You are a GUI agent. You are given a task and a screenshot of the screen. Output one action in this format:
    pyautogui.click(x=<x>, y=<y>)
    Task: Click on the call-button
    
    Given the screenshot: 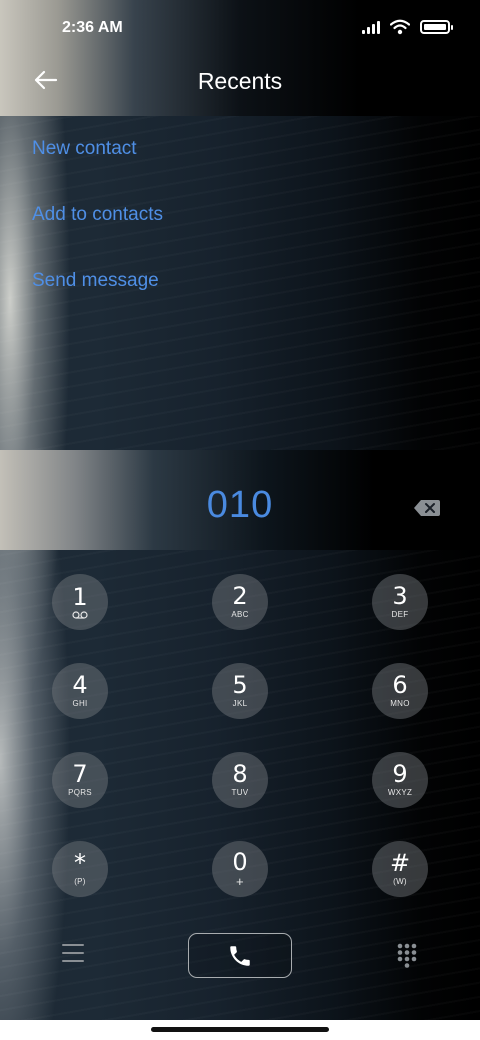 What is the action you would take?
    pyautogui.click(x=240, y=955)
    